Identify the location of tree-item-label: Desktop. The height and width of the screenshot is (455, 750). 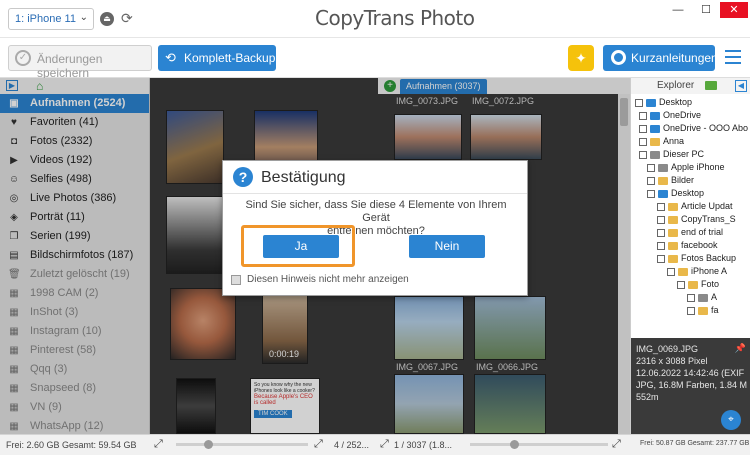
(676, 102).